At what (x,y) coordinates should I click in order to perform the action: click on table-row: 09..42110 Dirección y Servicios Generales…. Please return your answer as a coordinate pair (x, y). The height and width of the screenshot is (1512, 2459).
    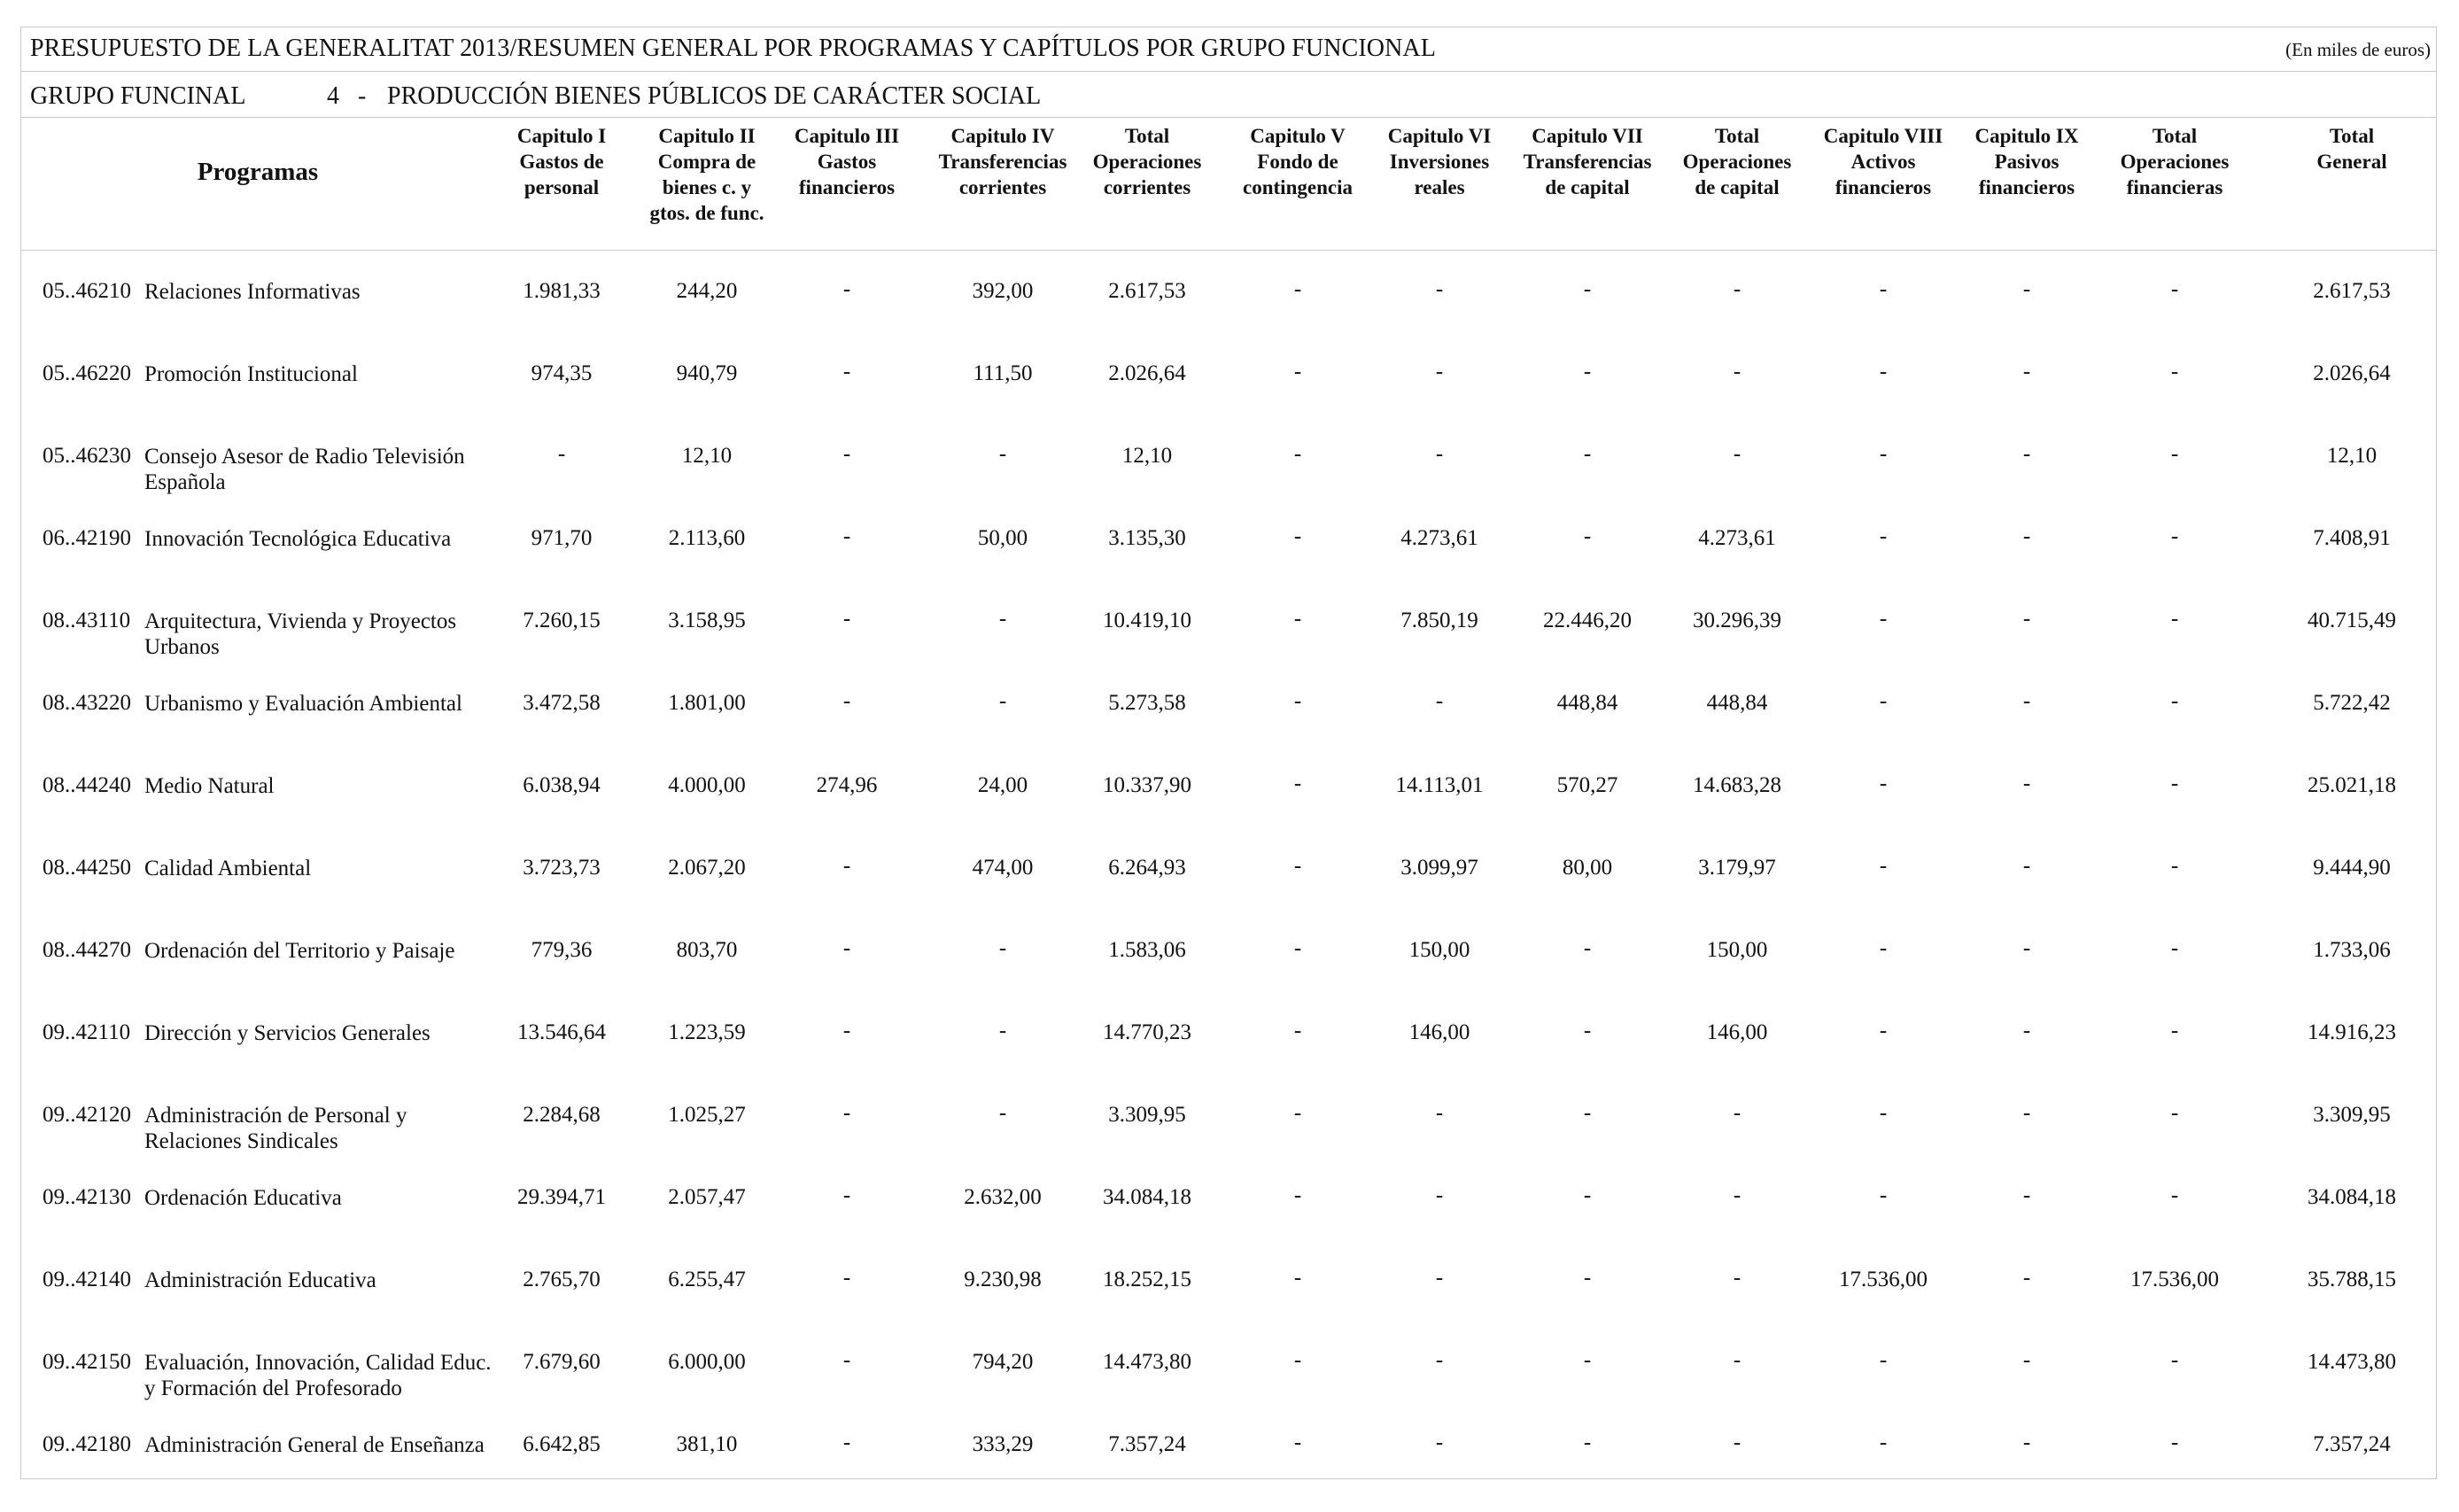
    Looking at the image, I should click on (1229, 1033).